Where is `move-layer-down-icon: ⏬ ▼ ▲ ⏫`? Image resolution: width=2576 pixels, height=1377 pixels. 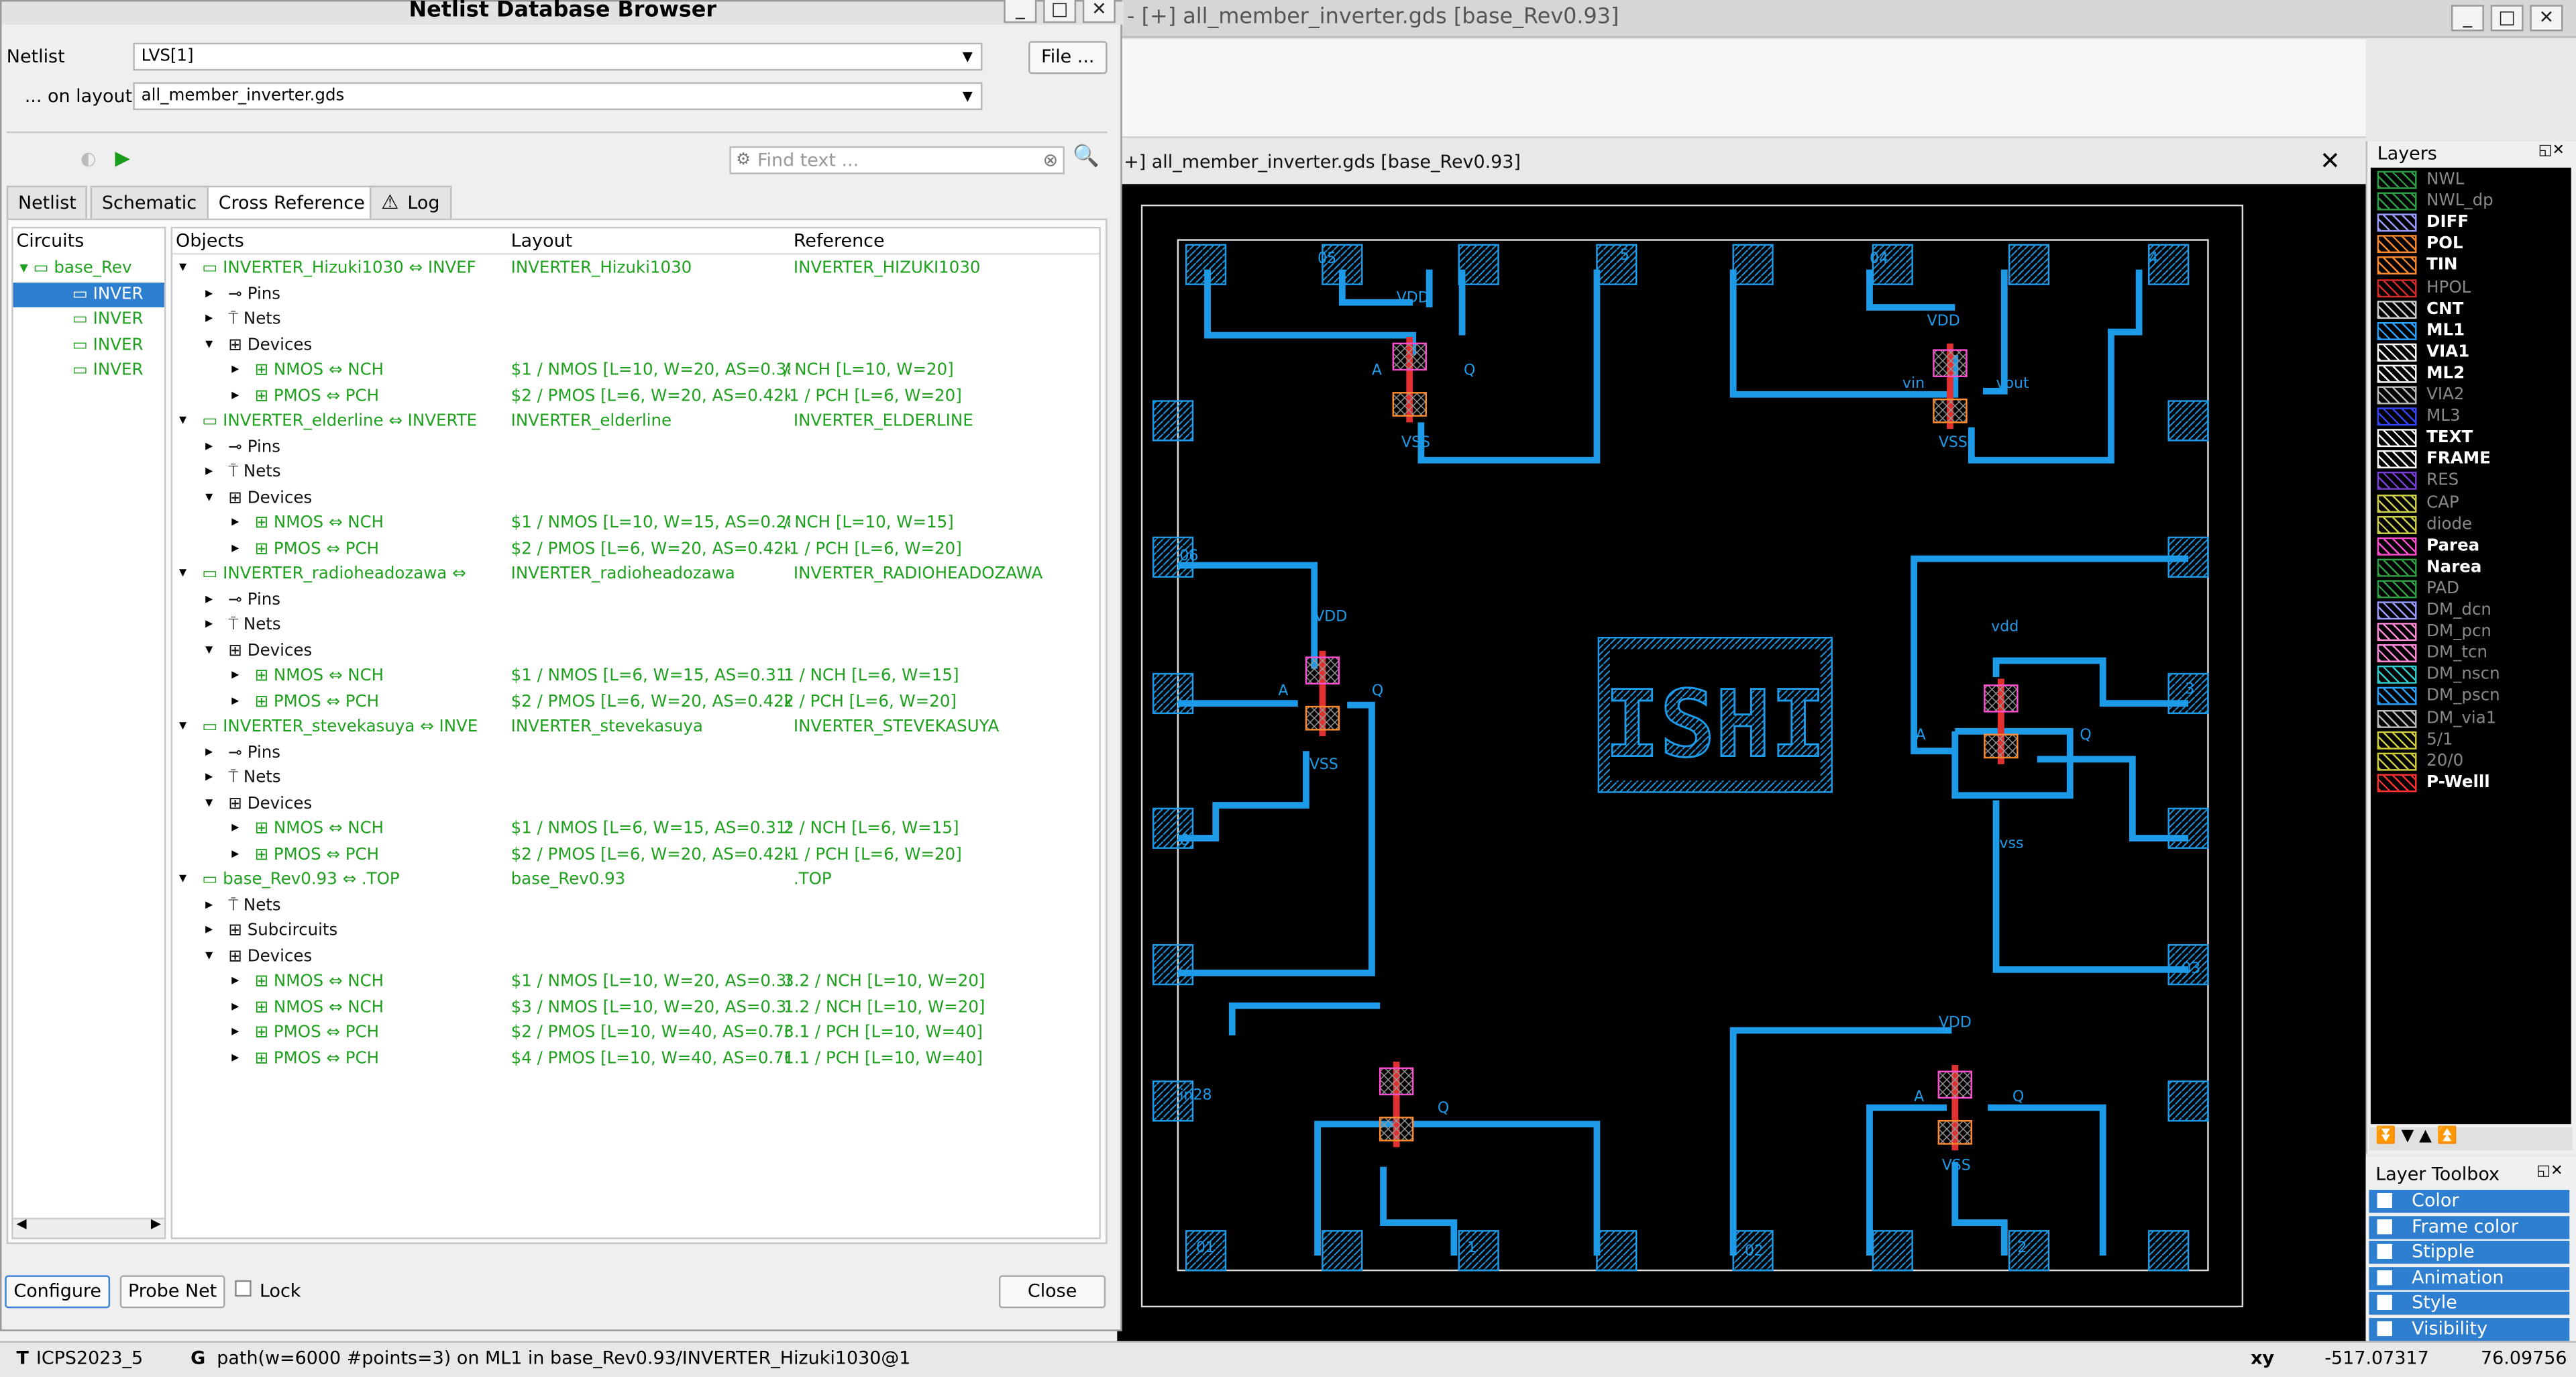 move-layer-down-icon: ⏬ ▼ ▲ ⏫ is located at coordinates (2416, 1136).